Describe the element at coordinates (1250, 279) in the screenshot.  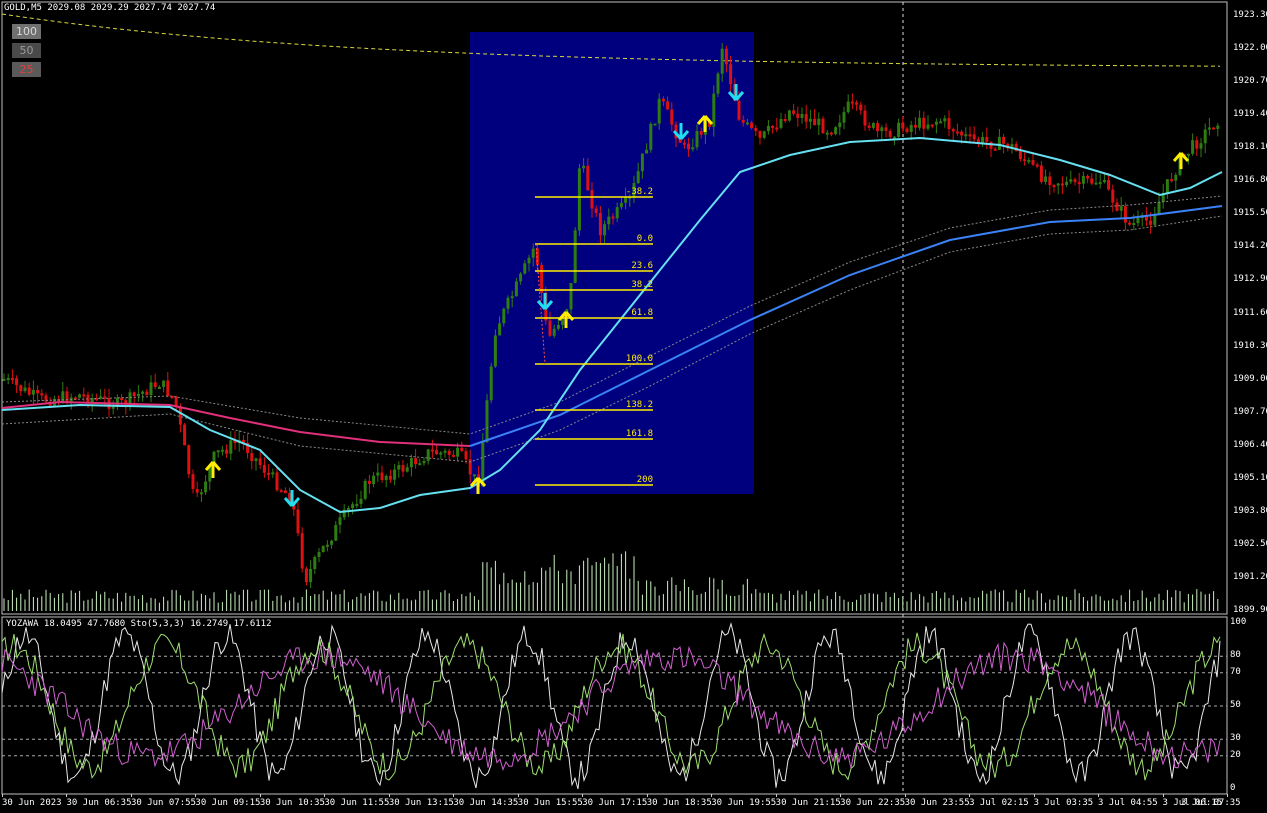
I see `price-tick-label: 1912.90` at that location.